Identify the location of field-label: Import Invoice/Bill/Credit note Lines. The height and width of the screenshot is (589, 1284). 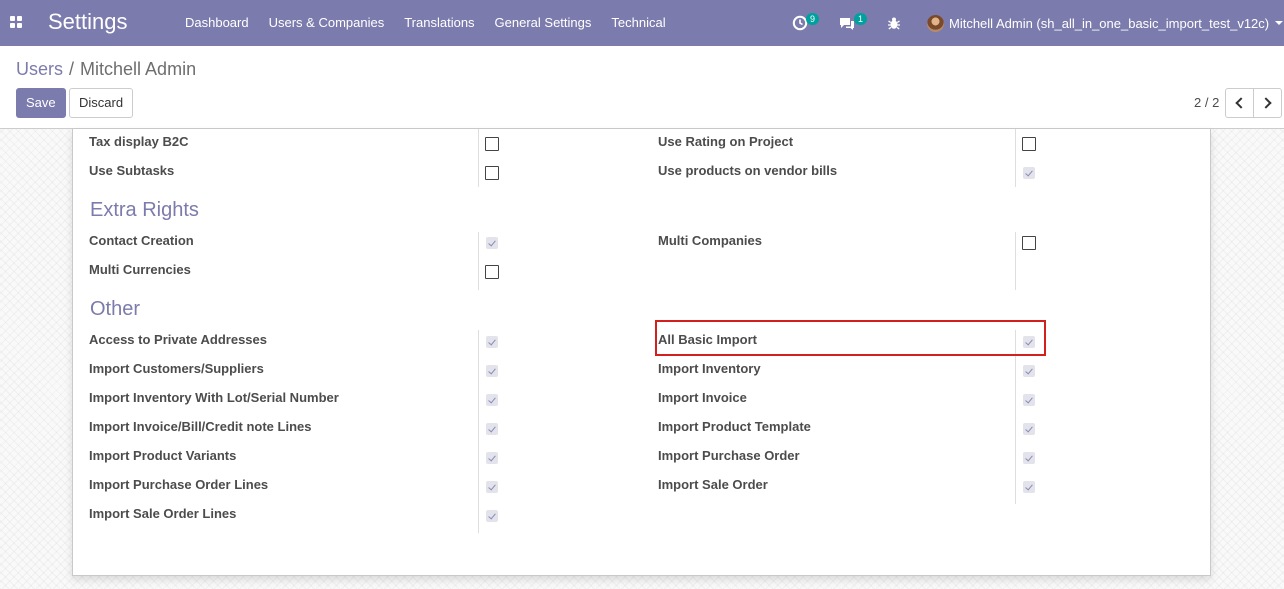
(200, 426).